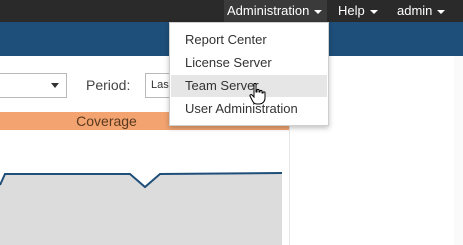 The height and width of the screenshot is (245, 463). Describe the element at coordinates (108, 85) in the screenshot. I see `period-label: Period:` at that location.